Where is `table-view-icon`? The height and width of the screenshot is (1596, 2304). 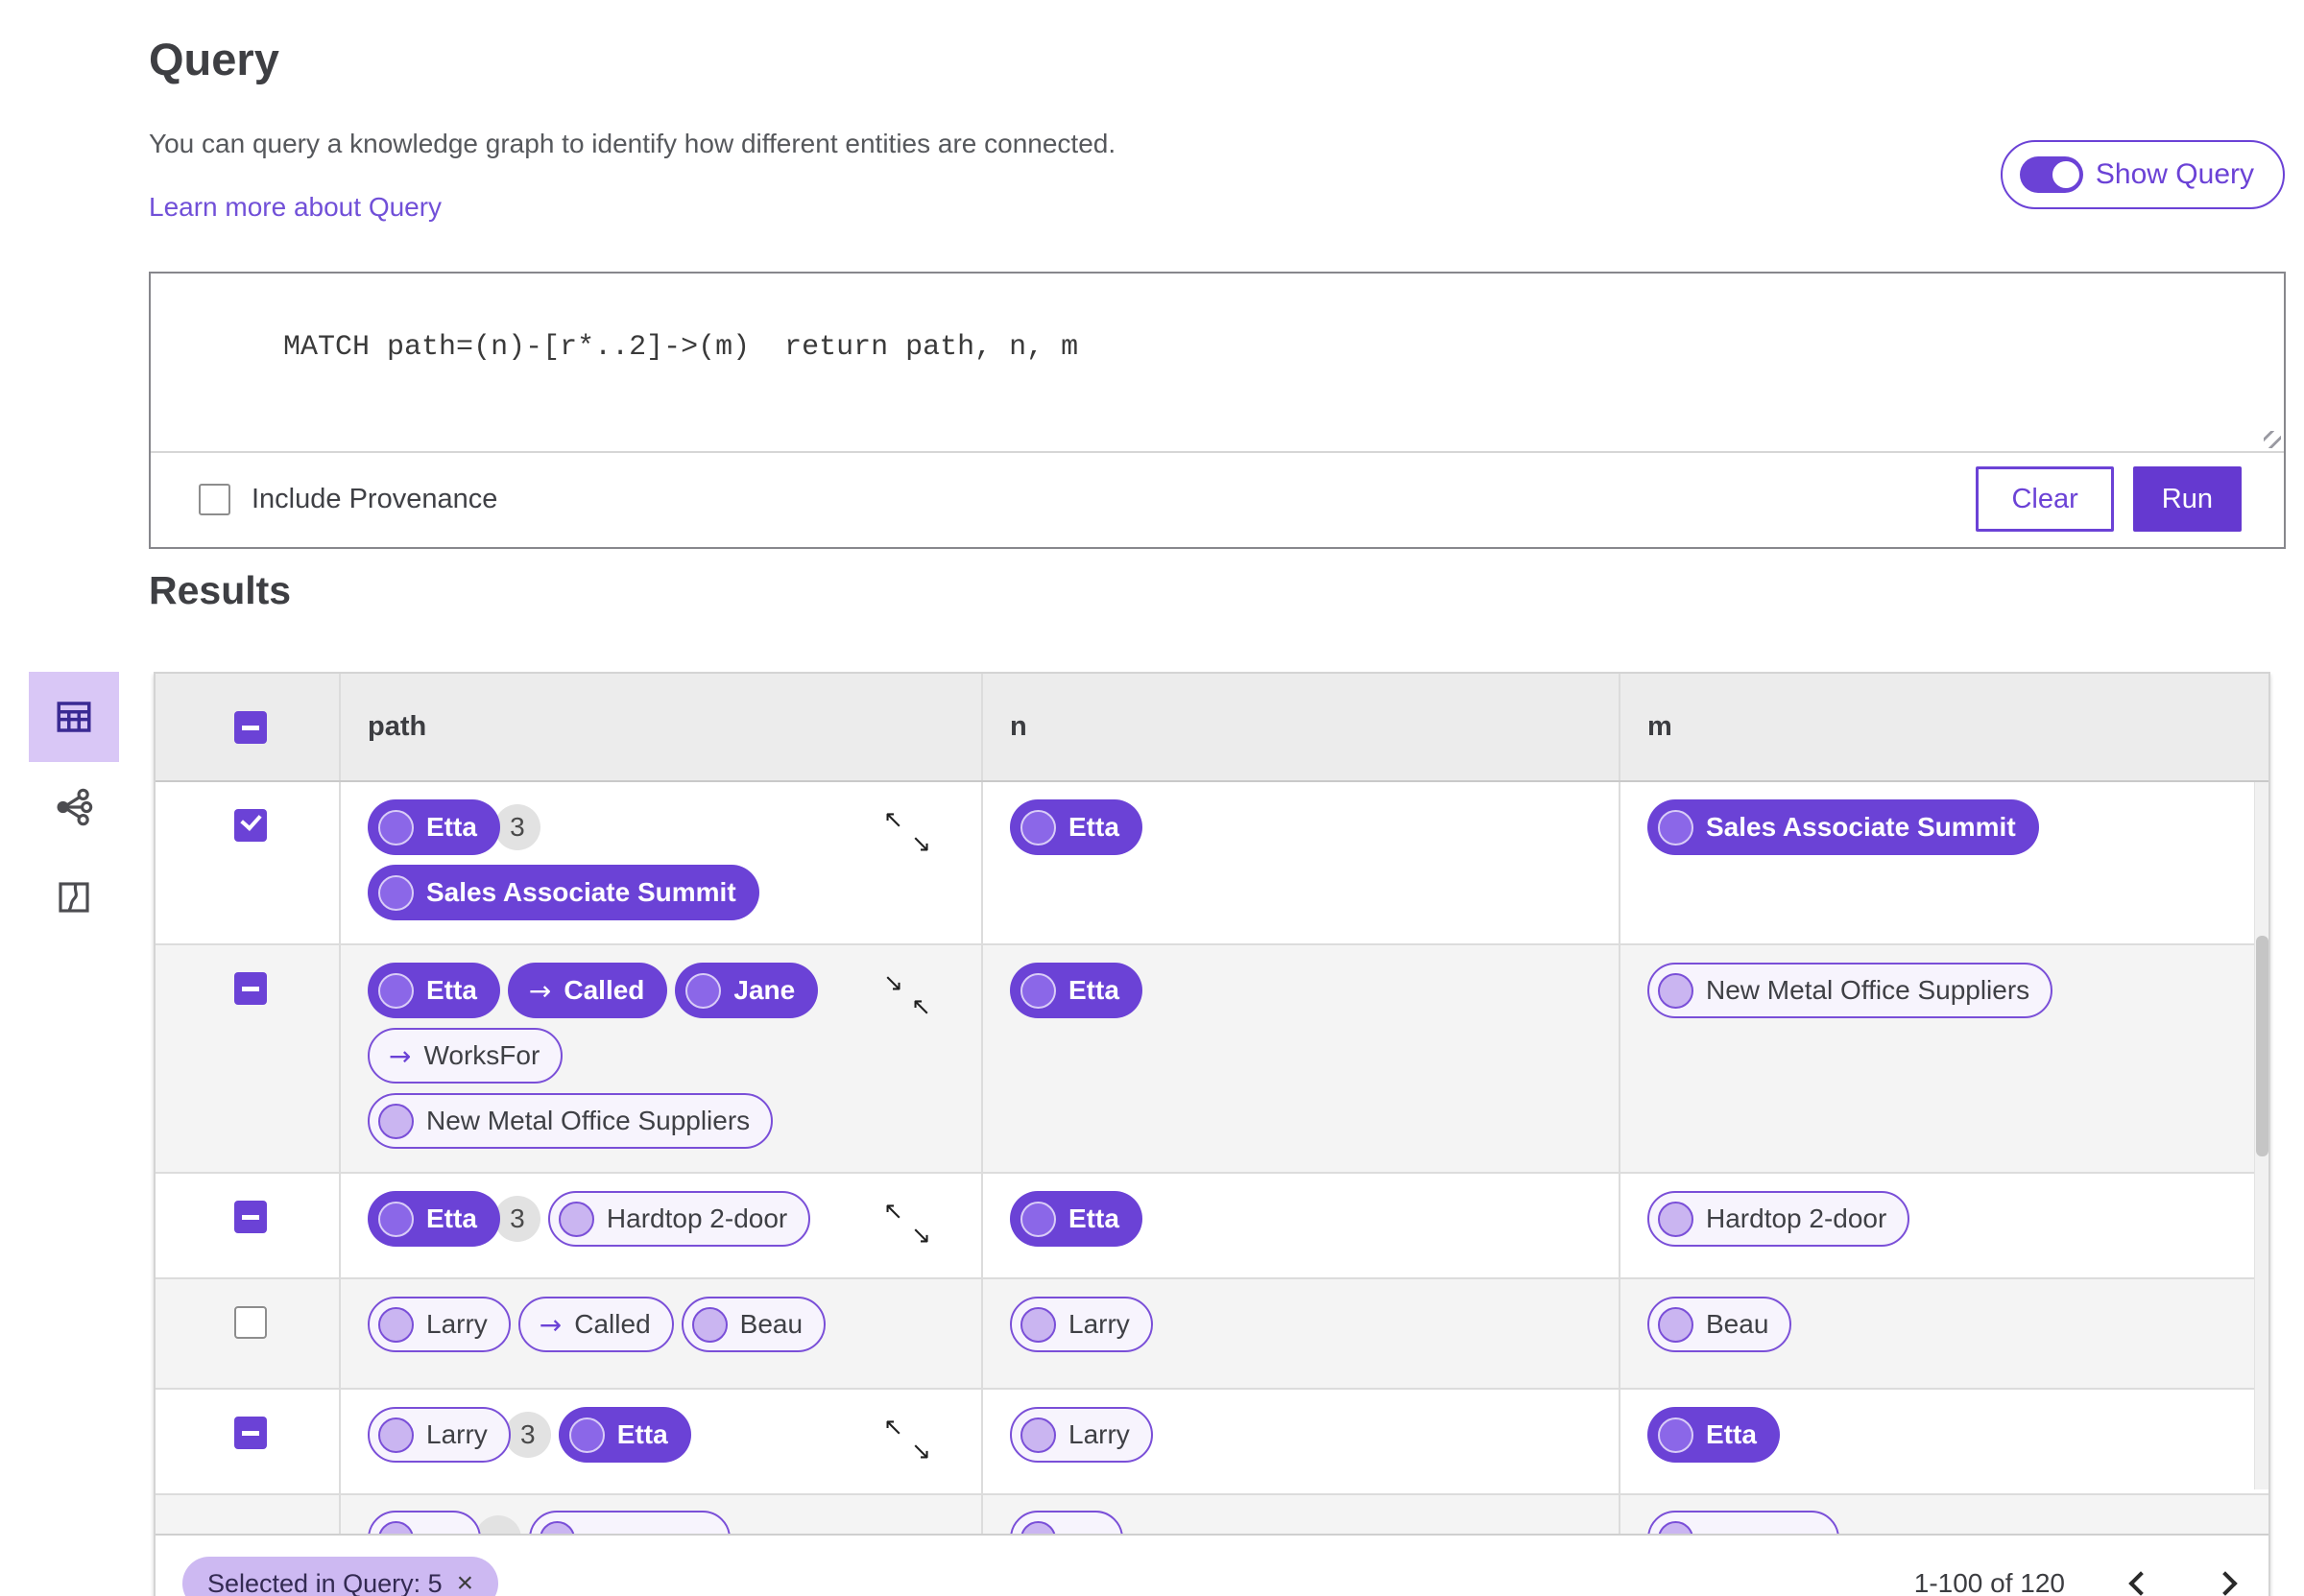 table-view-icon is located at coordinates (74, 717).